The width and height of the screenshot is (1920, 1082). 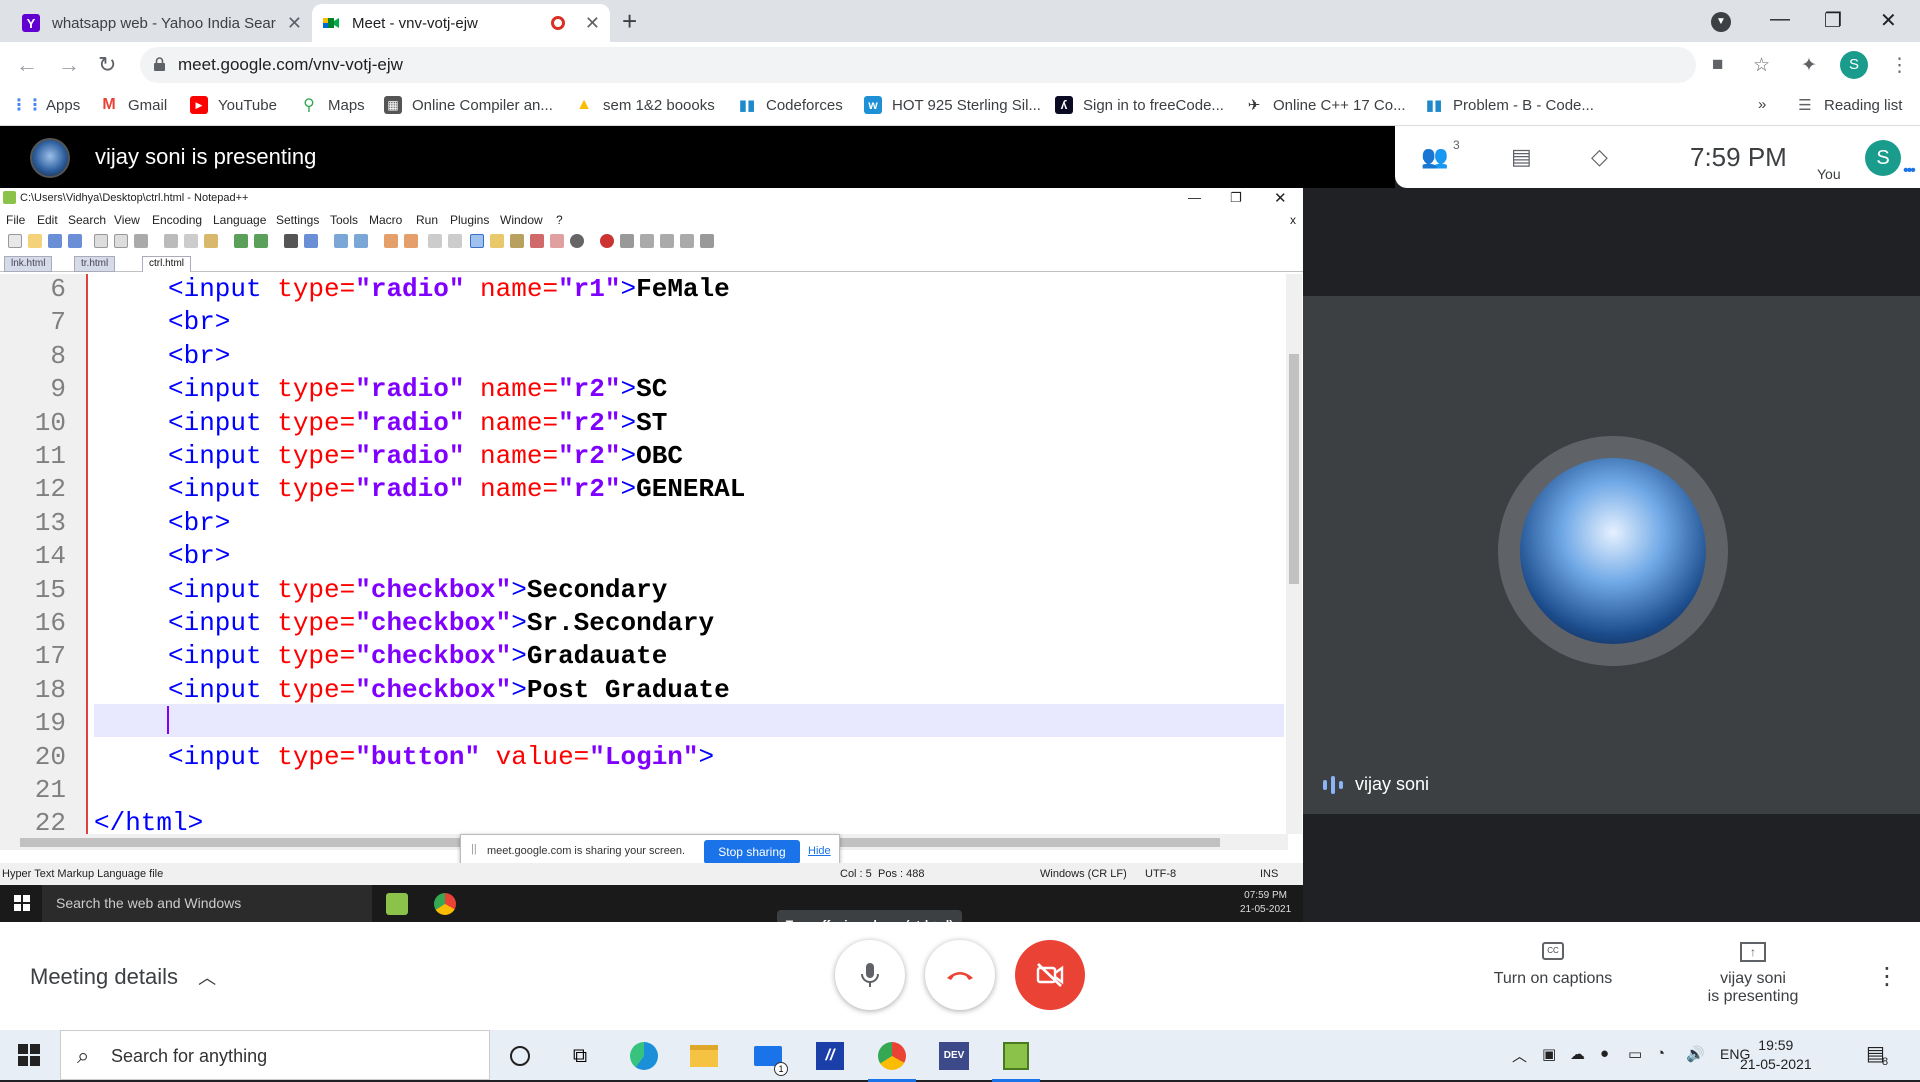 What do you see at coordinates (449, 691) in the screenshot?
I see `code-line: <input type="checkbox">Post Graduate` at bounding box center [449, 691].